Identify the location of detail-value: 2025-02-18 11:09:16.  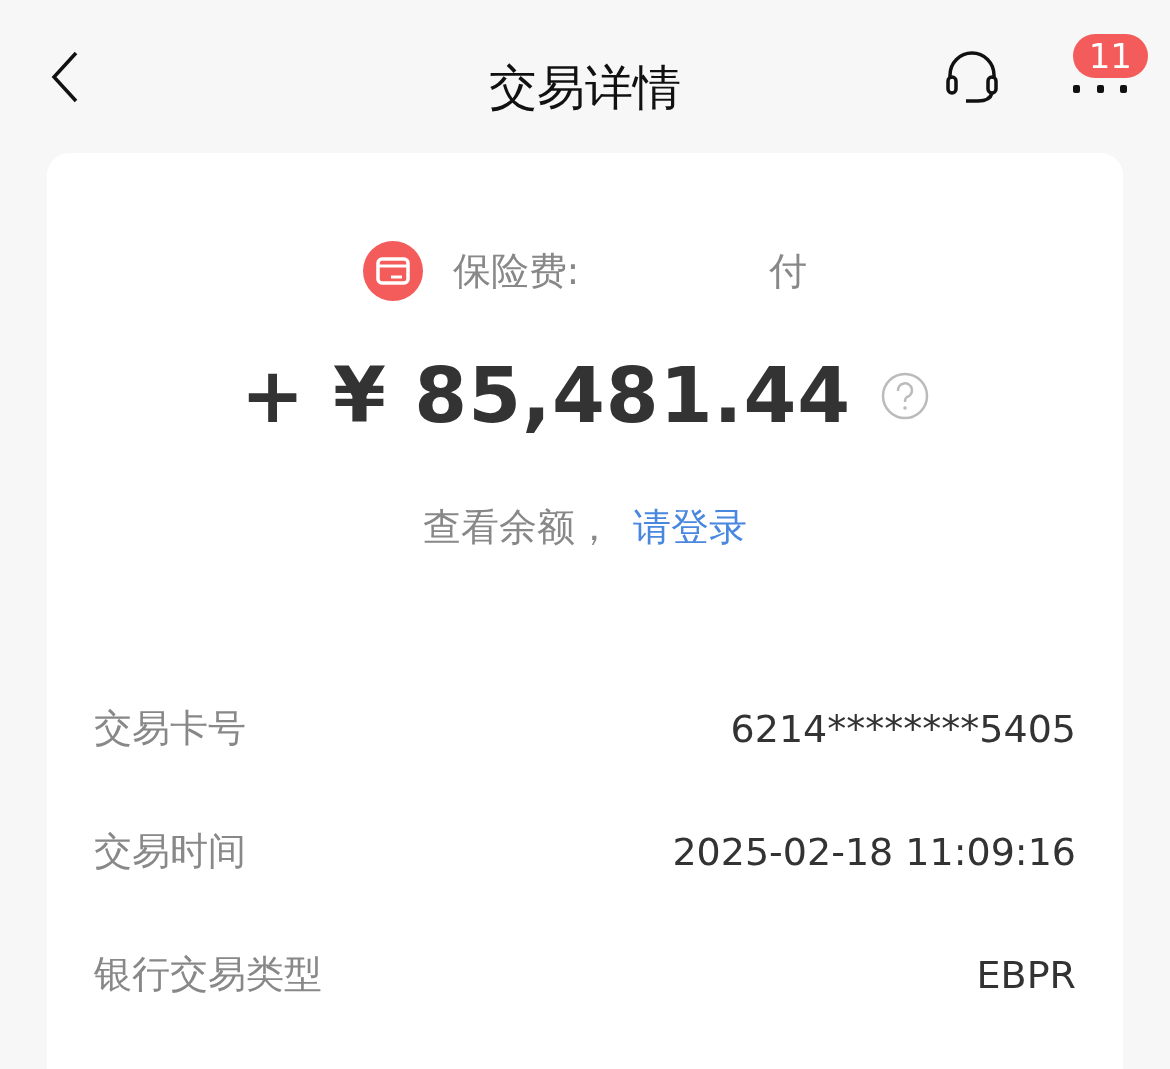
(874, 851).